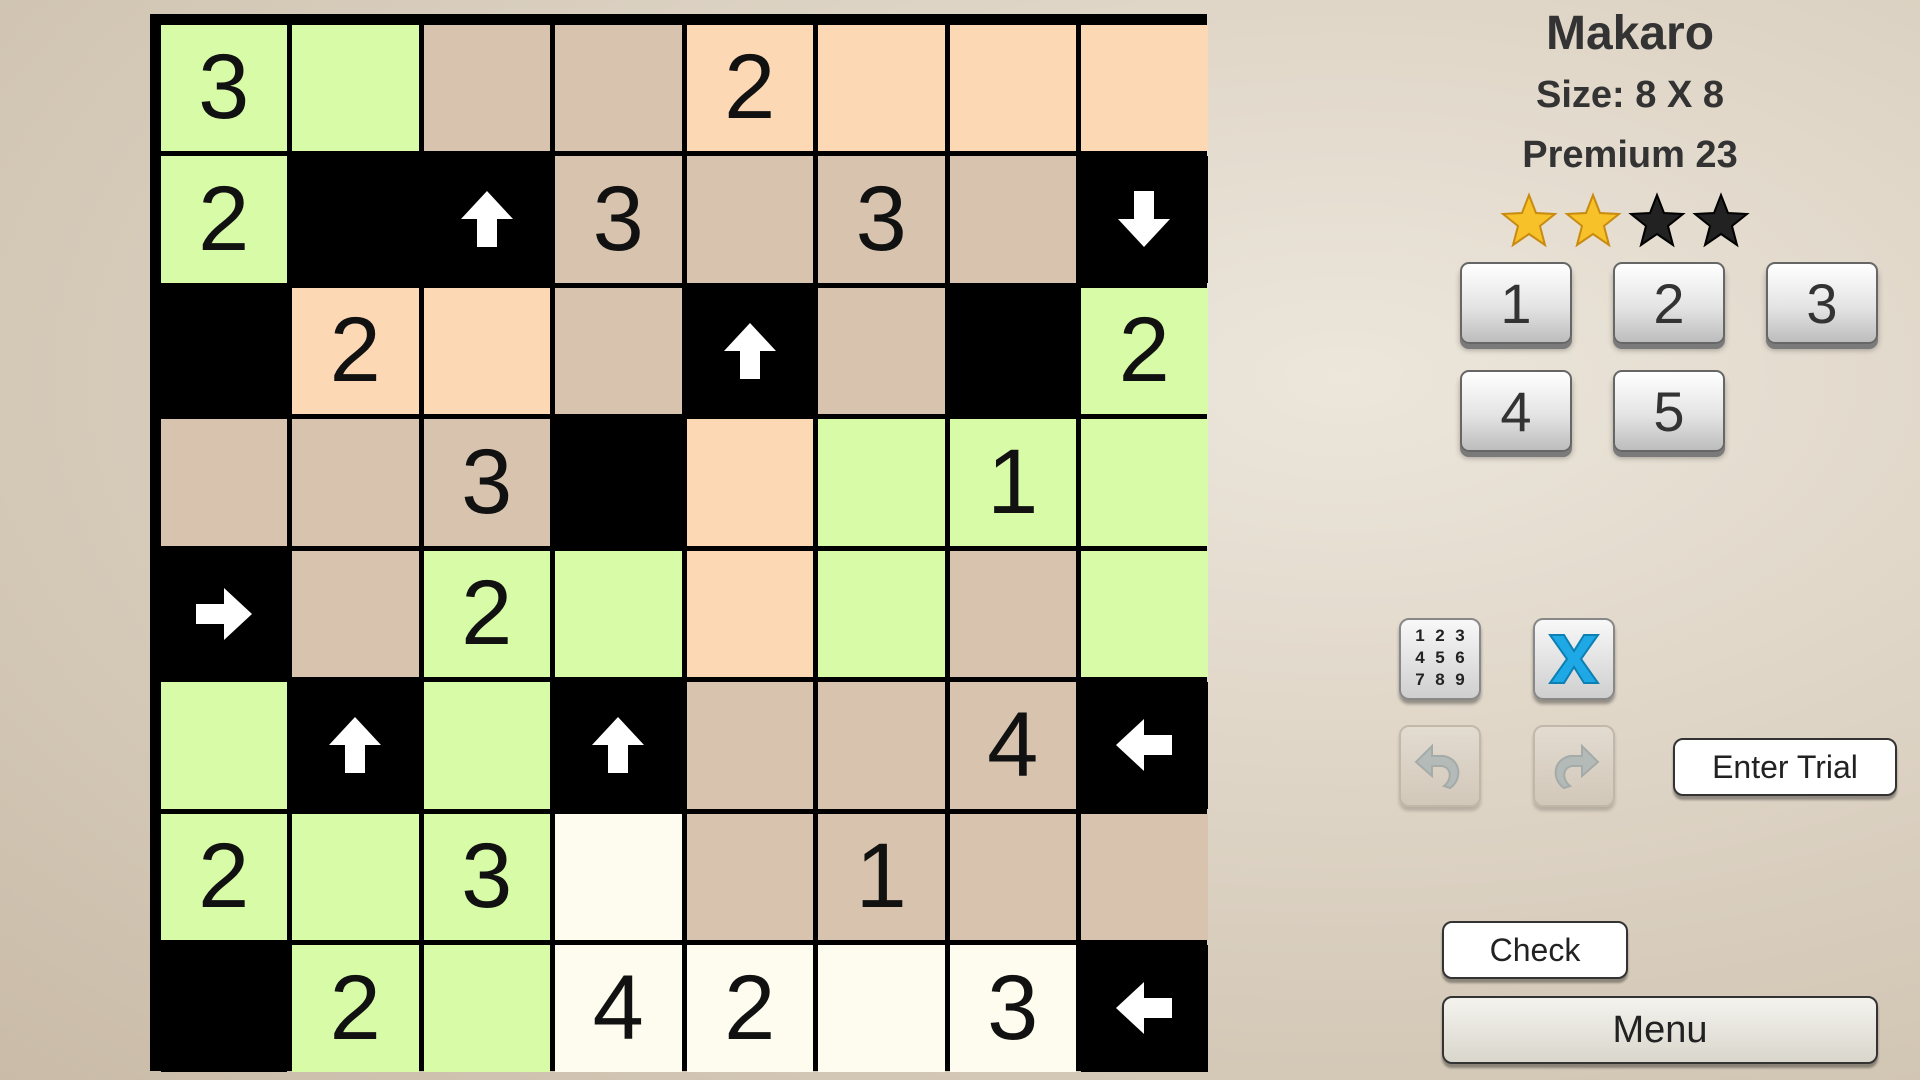 This screenshot has width=1920, height=1080. What do you see at coordinates (1785, 767) in the screenshot?
I see `enter-trial-button: Enter Trial` at bounding box center [1785, 767].